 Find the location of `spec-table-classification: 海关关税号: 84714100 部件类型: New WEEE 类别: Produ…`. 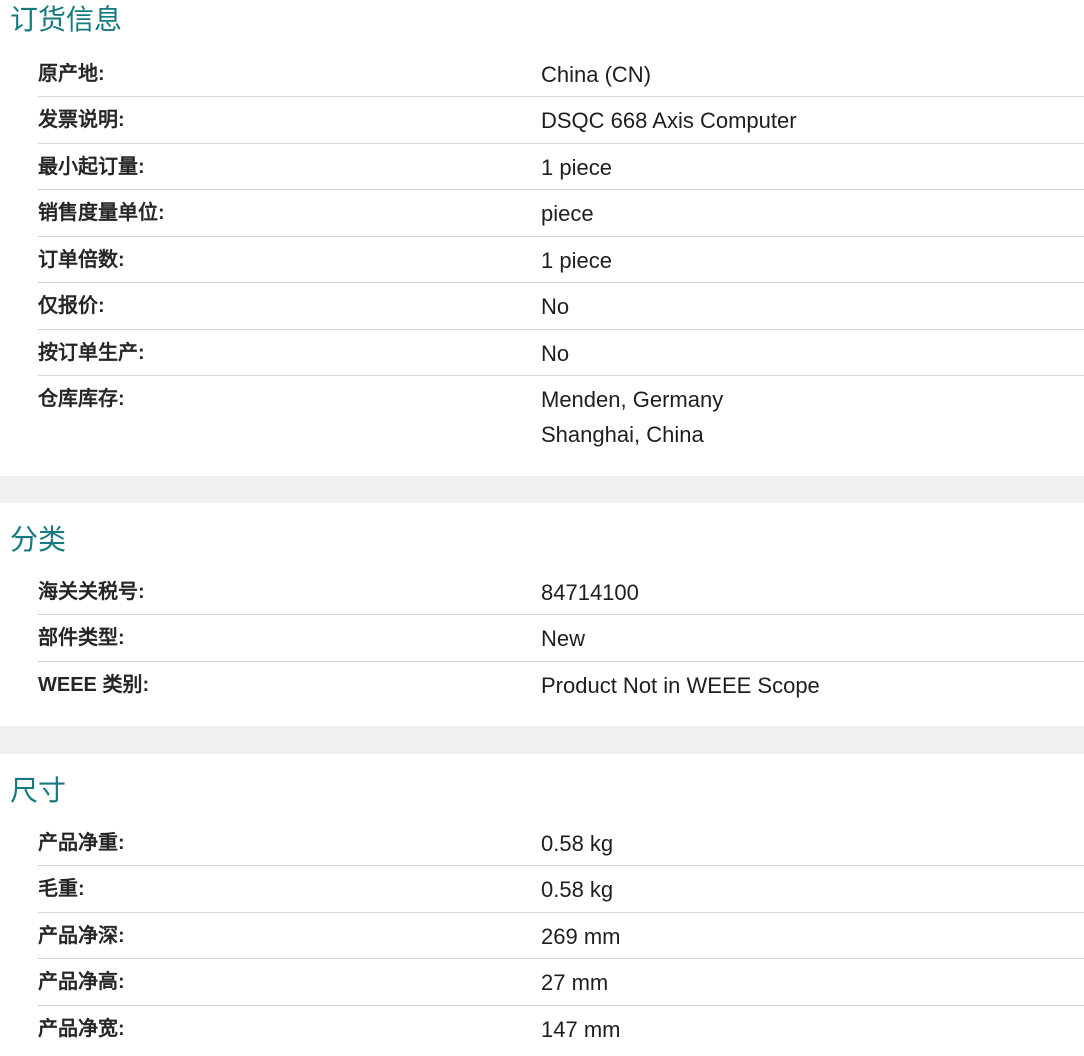

spec-table-classification: 海关关税号: 84714100 部件类型: New WEEE 类别: Produ… is located at coordinates (561, 638).